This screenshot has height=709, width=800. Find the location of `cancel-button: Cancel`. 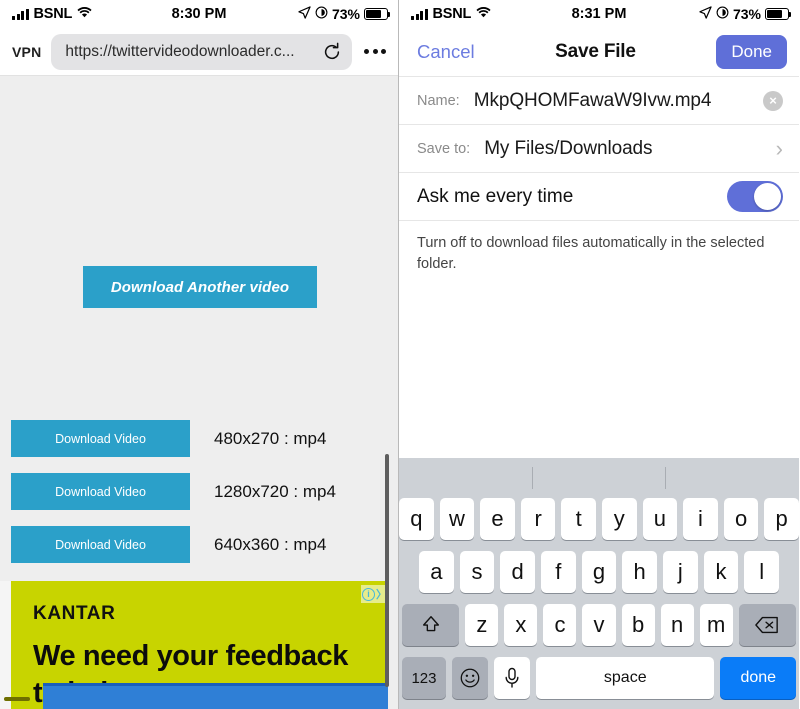

cancel-button: Cancel is located at coordinates (446, 52).